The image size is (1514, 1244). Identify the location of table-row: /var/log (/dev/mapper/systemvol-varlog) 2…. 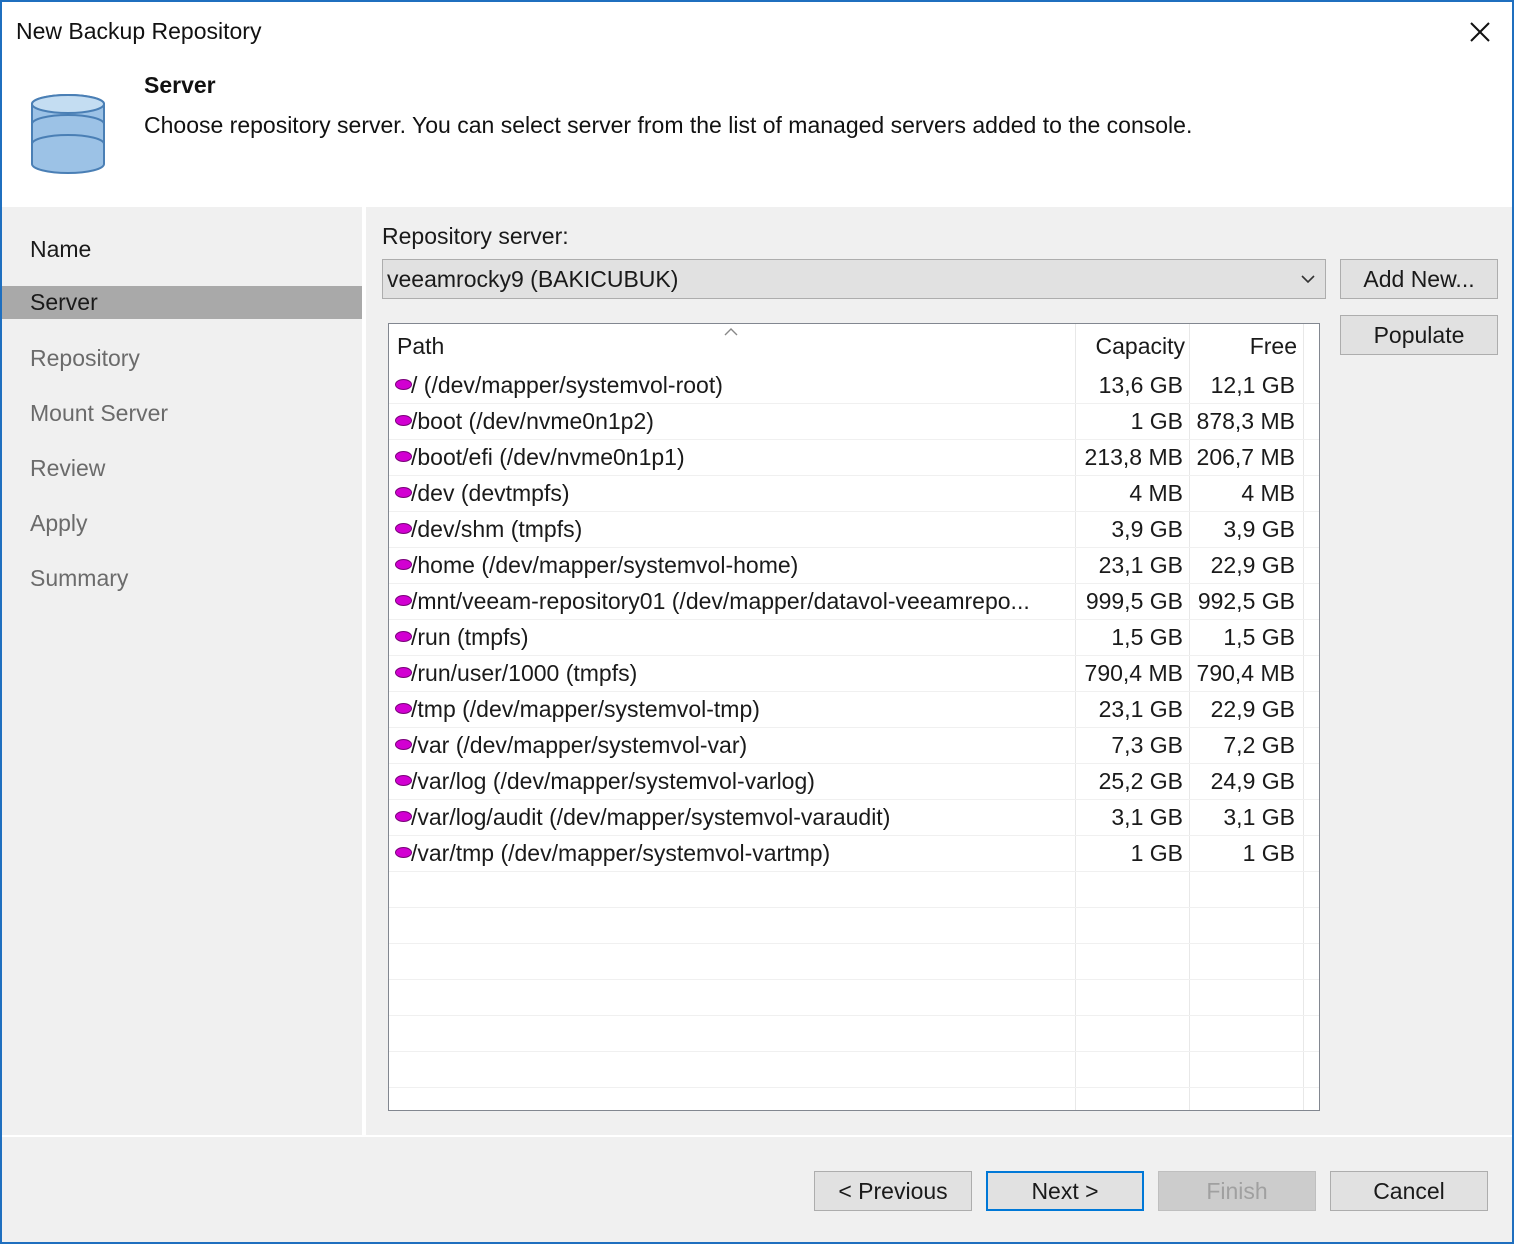
(854, 782).